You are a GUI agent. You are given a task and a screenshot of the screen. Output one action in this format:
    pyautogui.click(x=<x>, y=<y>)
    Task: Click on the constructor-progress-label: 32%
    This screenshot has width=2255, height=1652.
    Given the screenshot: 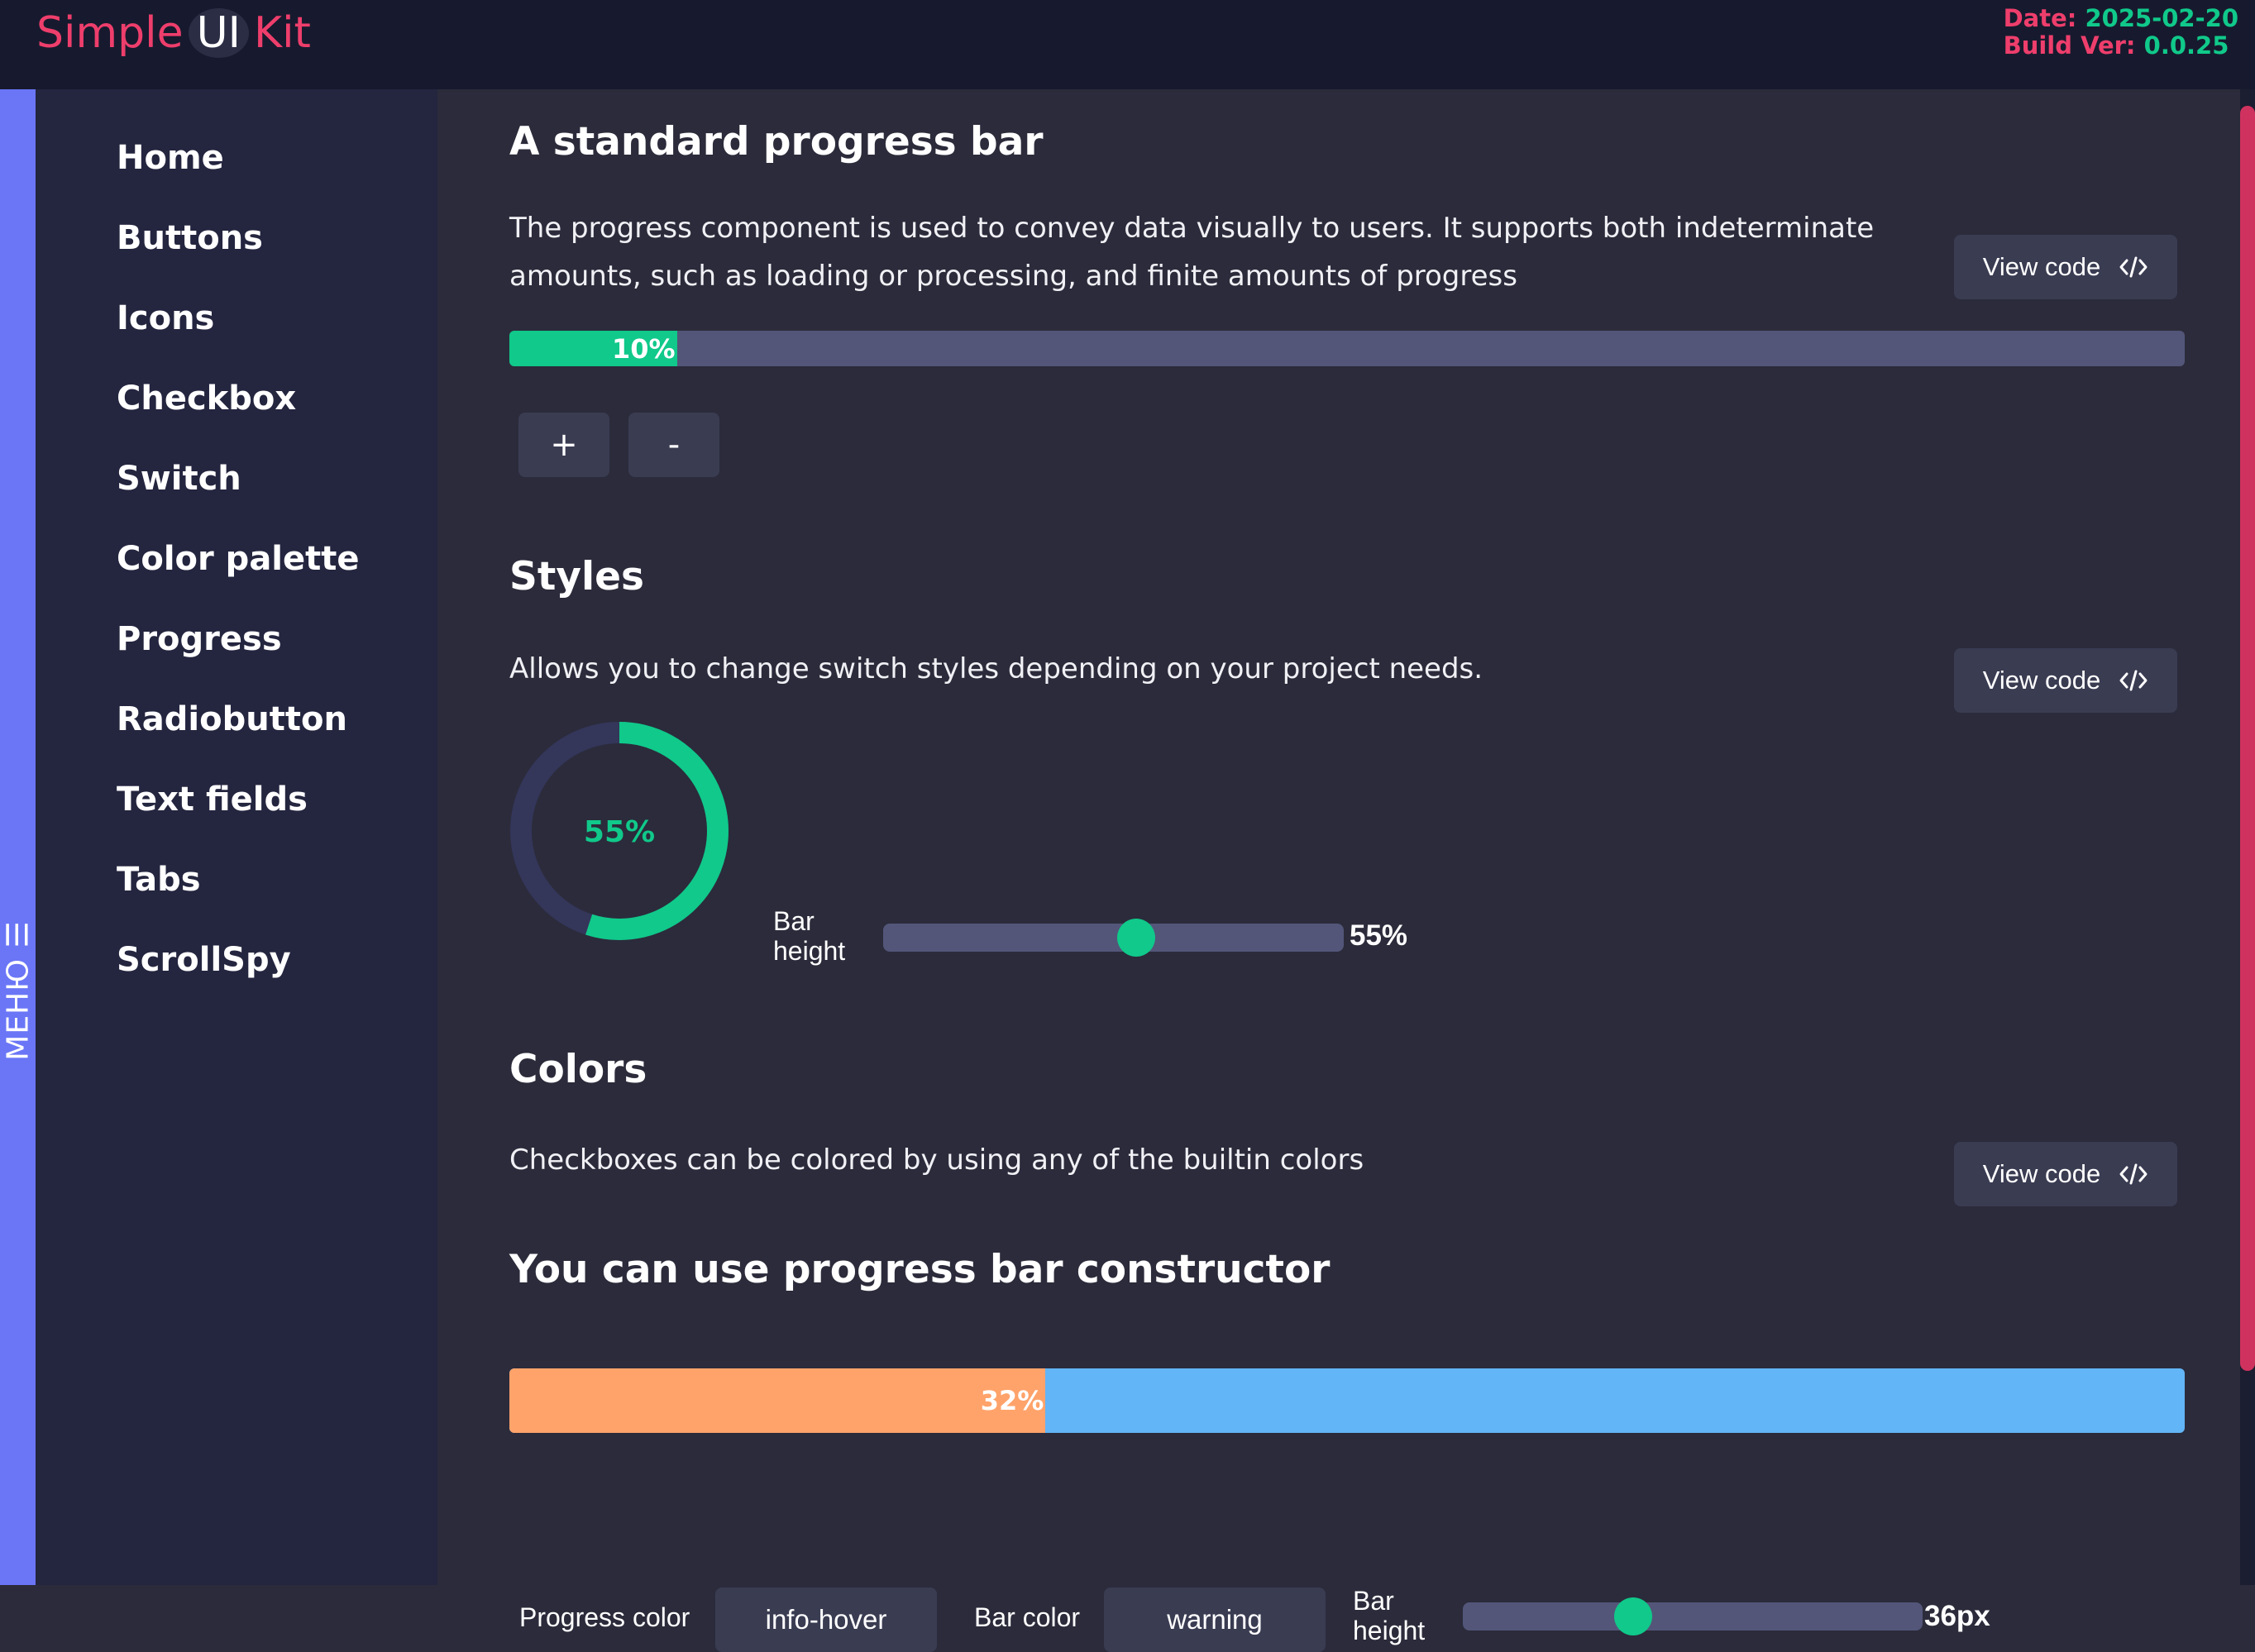 What is the action you would take?
    pyautogui.click(x=1012, y=1401)
    